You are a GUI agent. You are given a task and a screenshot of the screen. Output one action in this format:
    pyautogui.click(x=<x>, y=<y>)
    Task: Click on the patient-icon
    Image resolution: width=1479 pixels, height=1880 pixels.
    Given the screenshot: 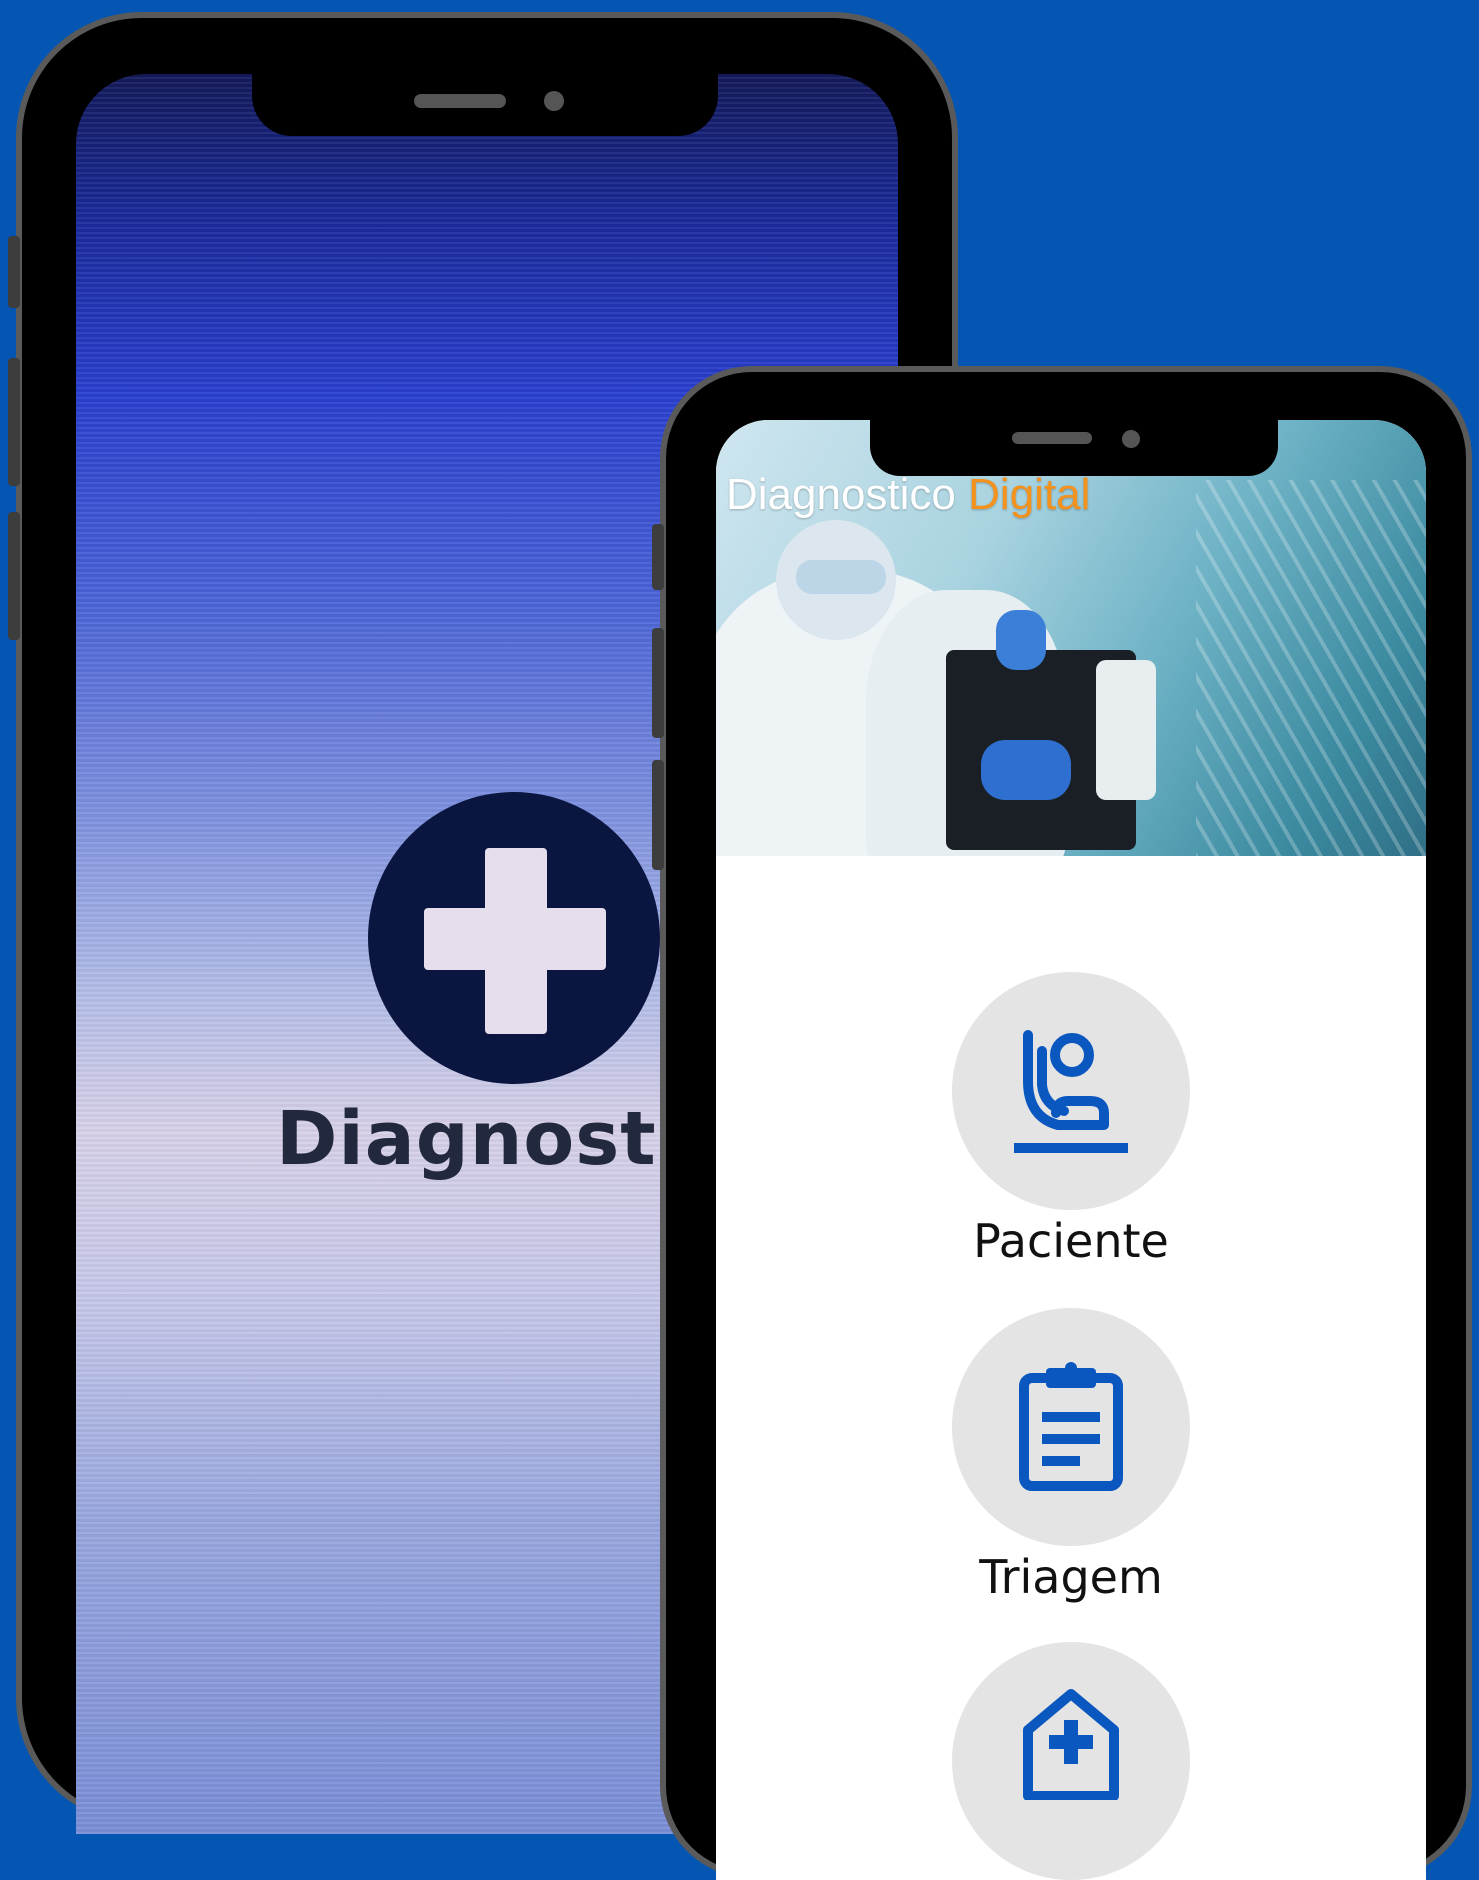 What is the action you would take?
    pyautogui.click(x=1071, y=1091)
    